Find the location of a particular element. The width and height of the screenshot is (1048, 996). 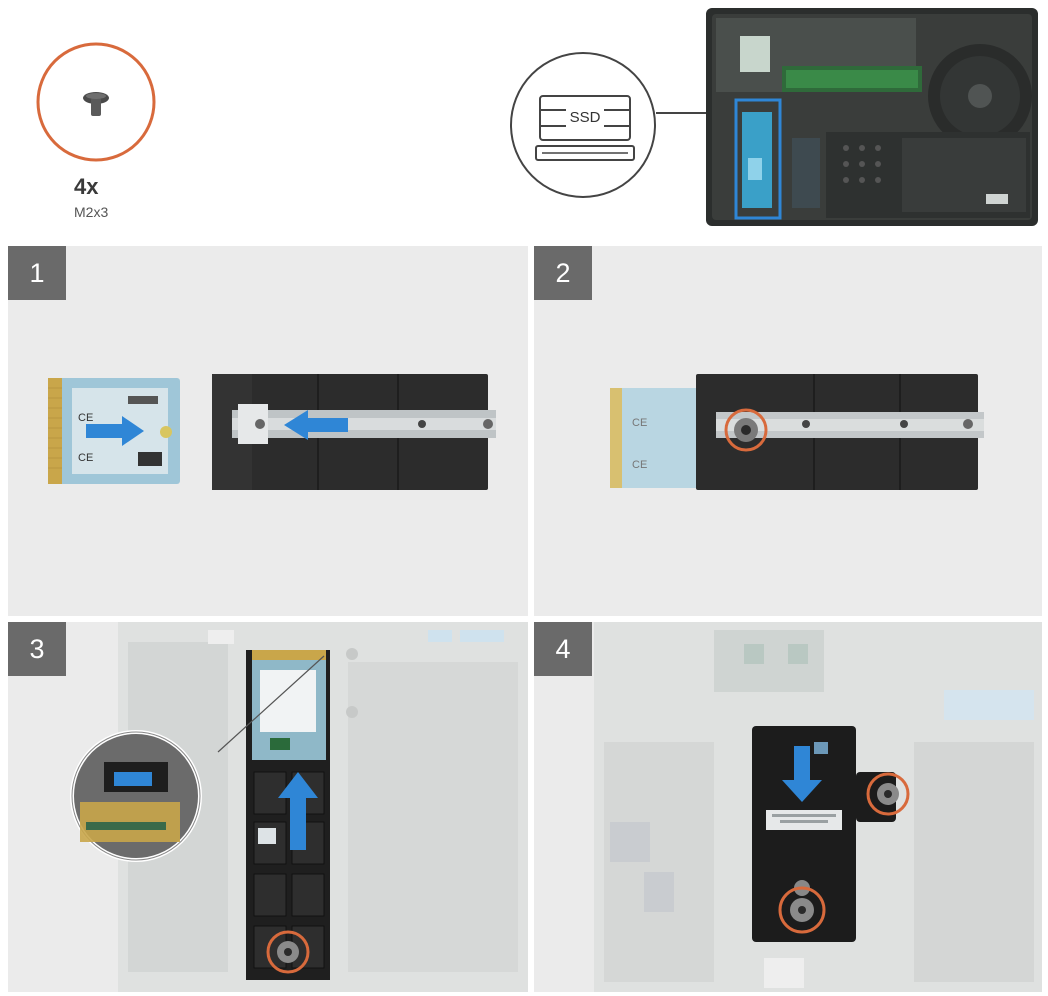

screw-quantity: 4x is located at coordinates (86, 186).